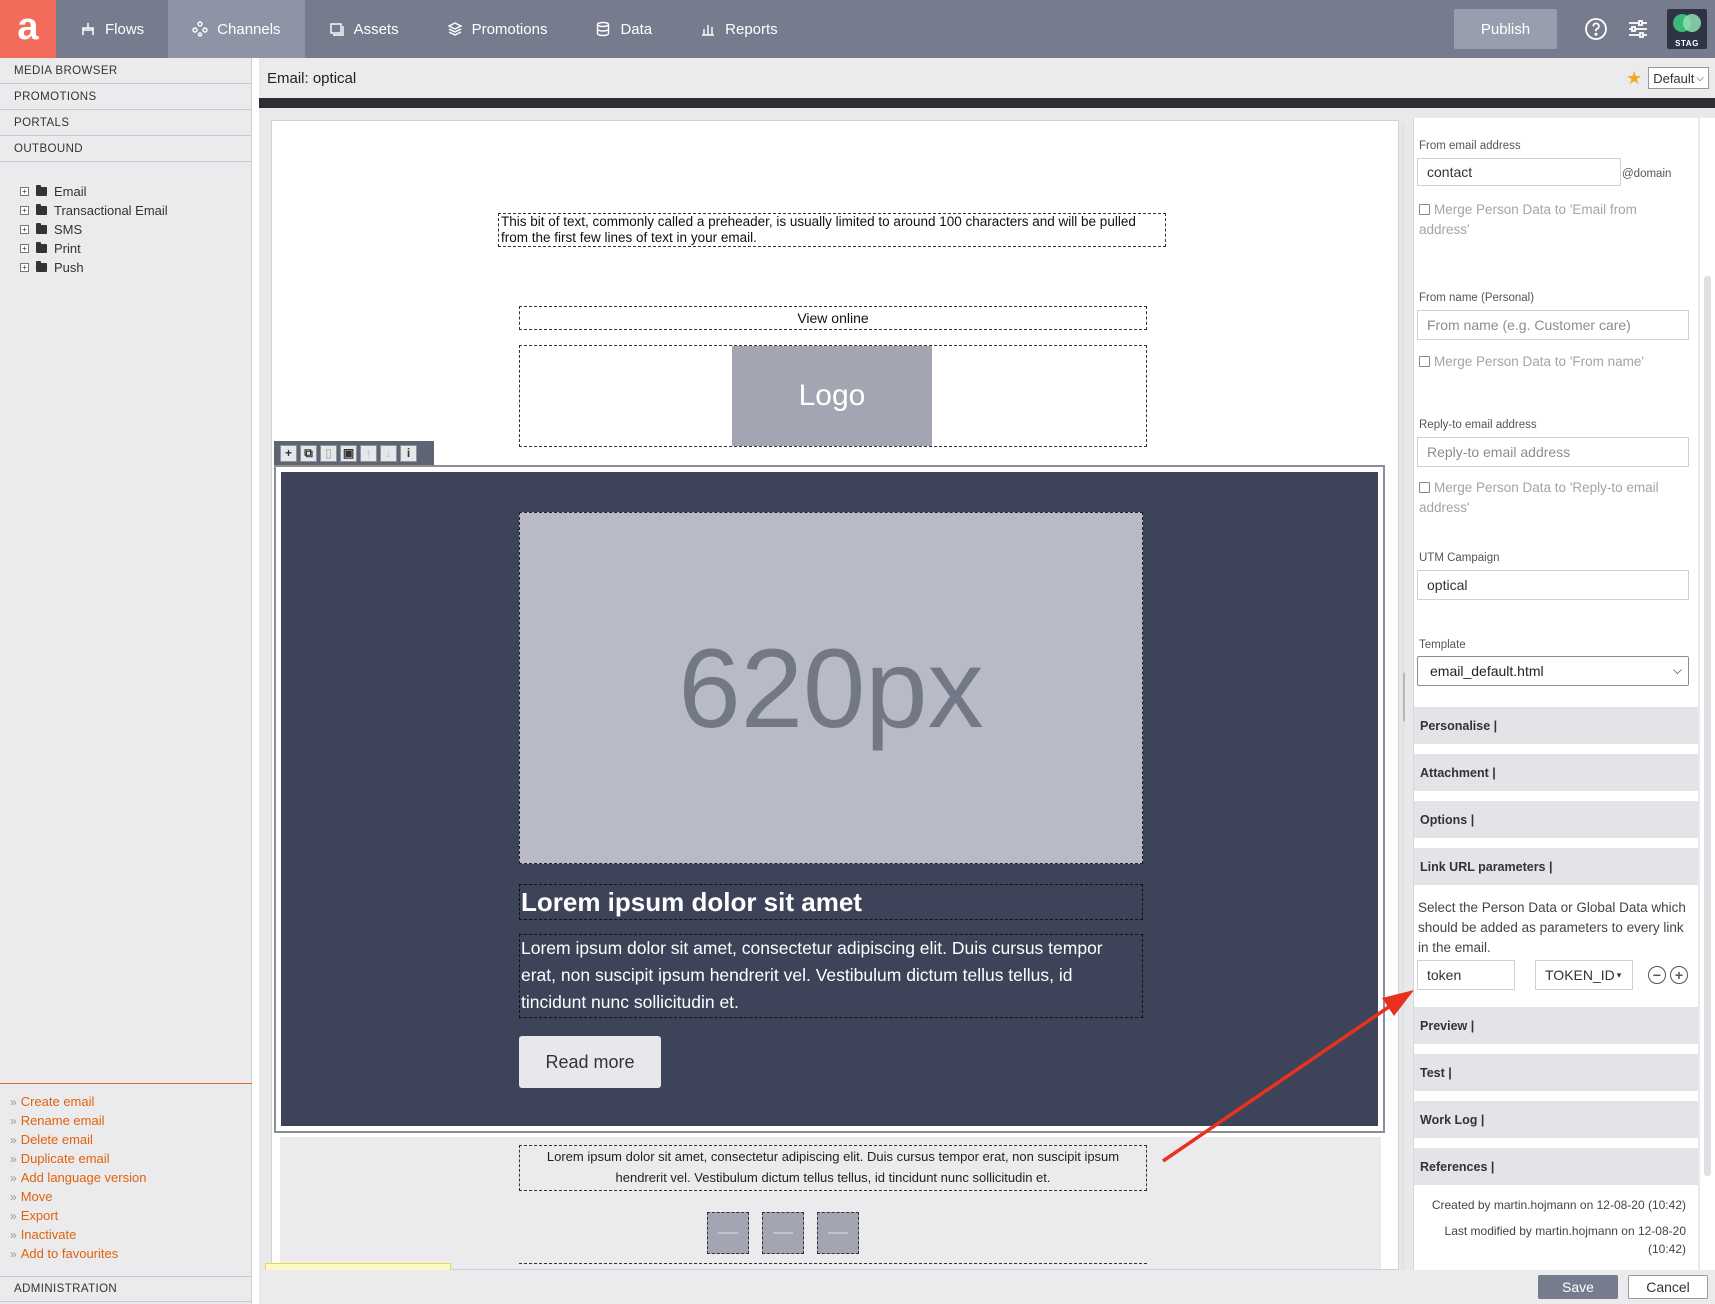 This screenshot has width=1715, height=1304. Describe the element at coordinates (1519, 172) in the screenshot. I see `from-email-input: contact` at that location.